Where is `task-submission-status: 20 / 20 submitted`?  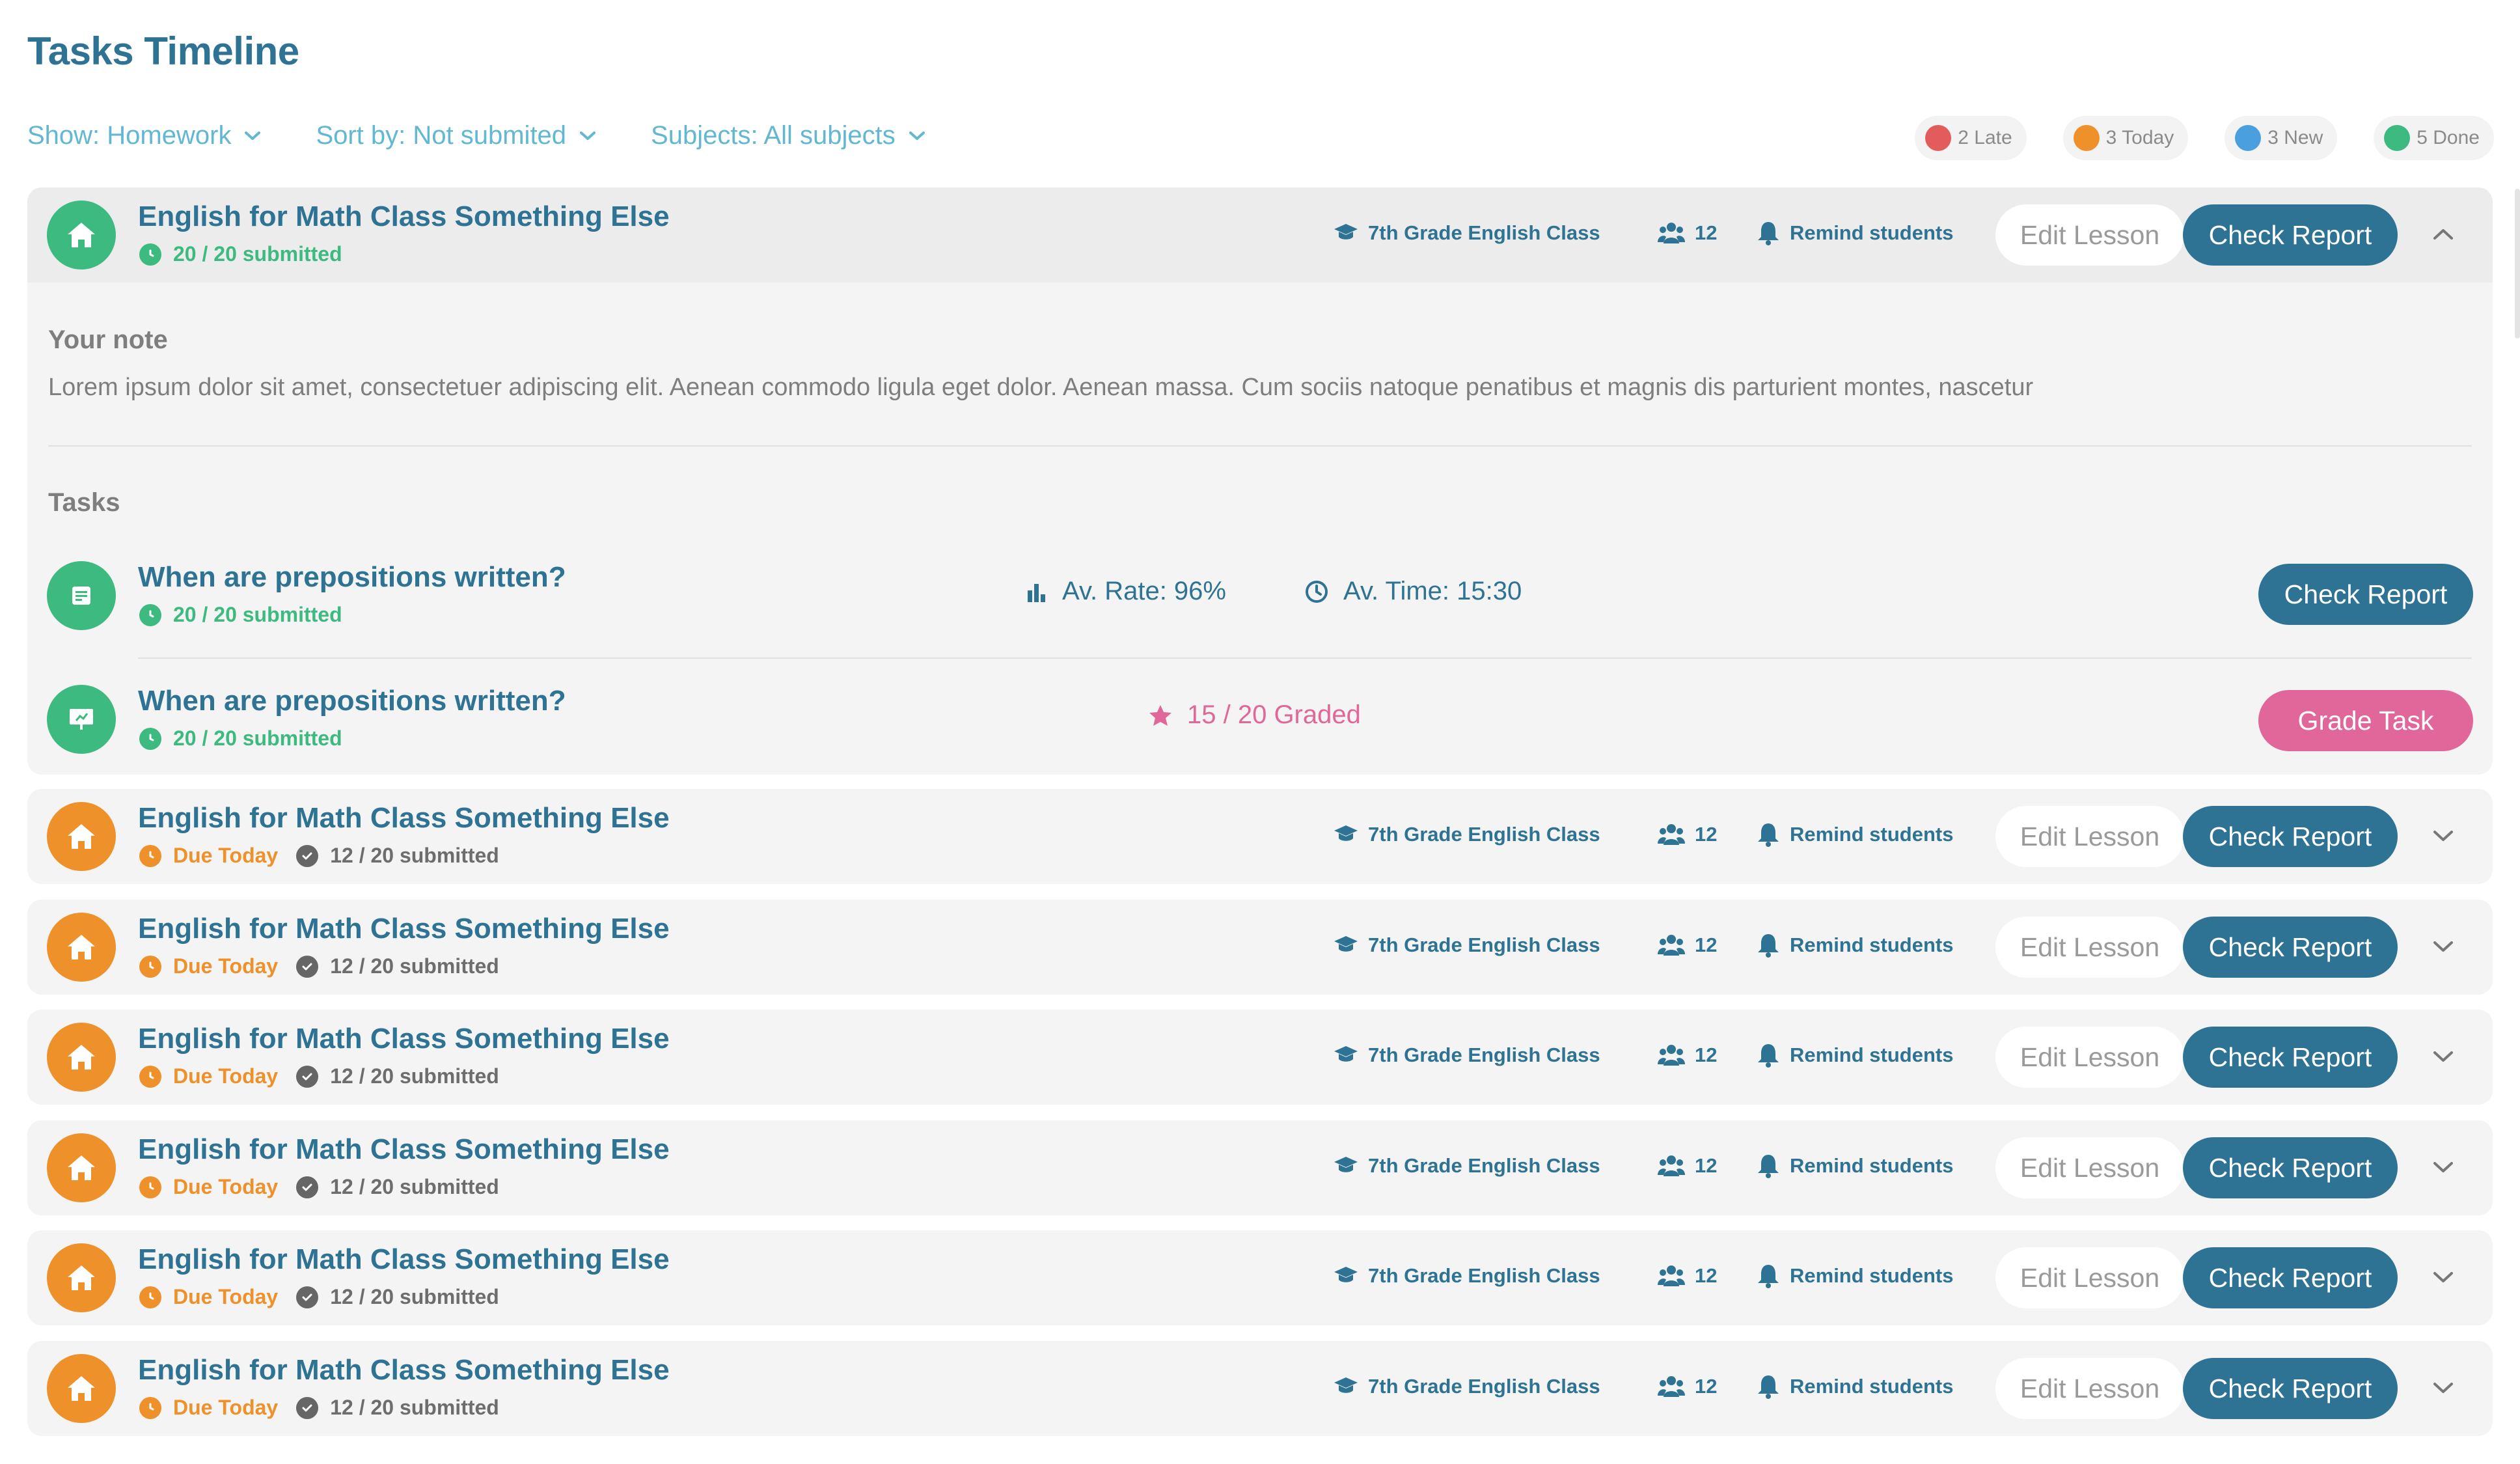
task-submission-status: 20 / 20 submitted is located at coordinates (240, 615).